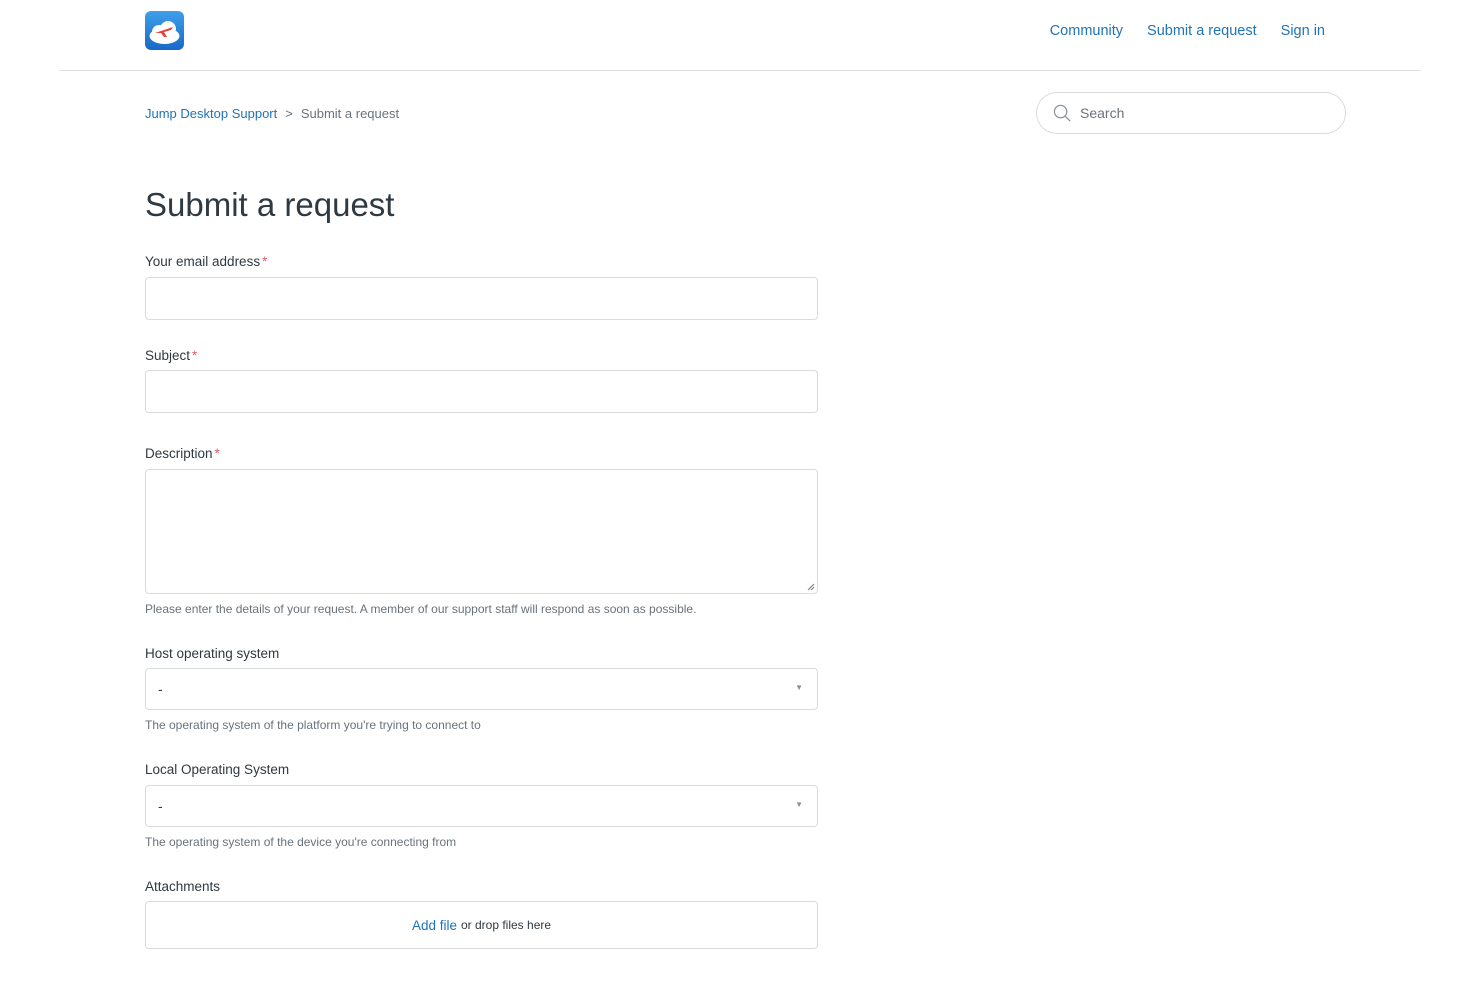  What do you see at coordinates (481, 689) in the screenshot?
I see `host-os-select: - ▼` at bounding box center [481, 689].